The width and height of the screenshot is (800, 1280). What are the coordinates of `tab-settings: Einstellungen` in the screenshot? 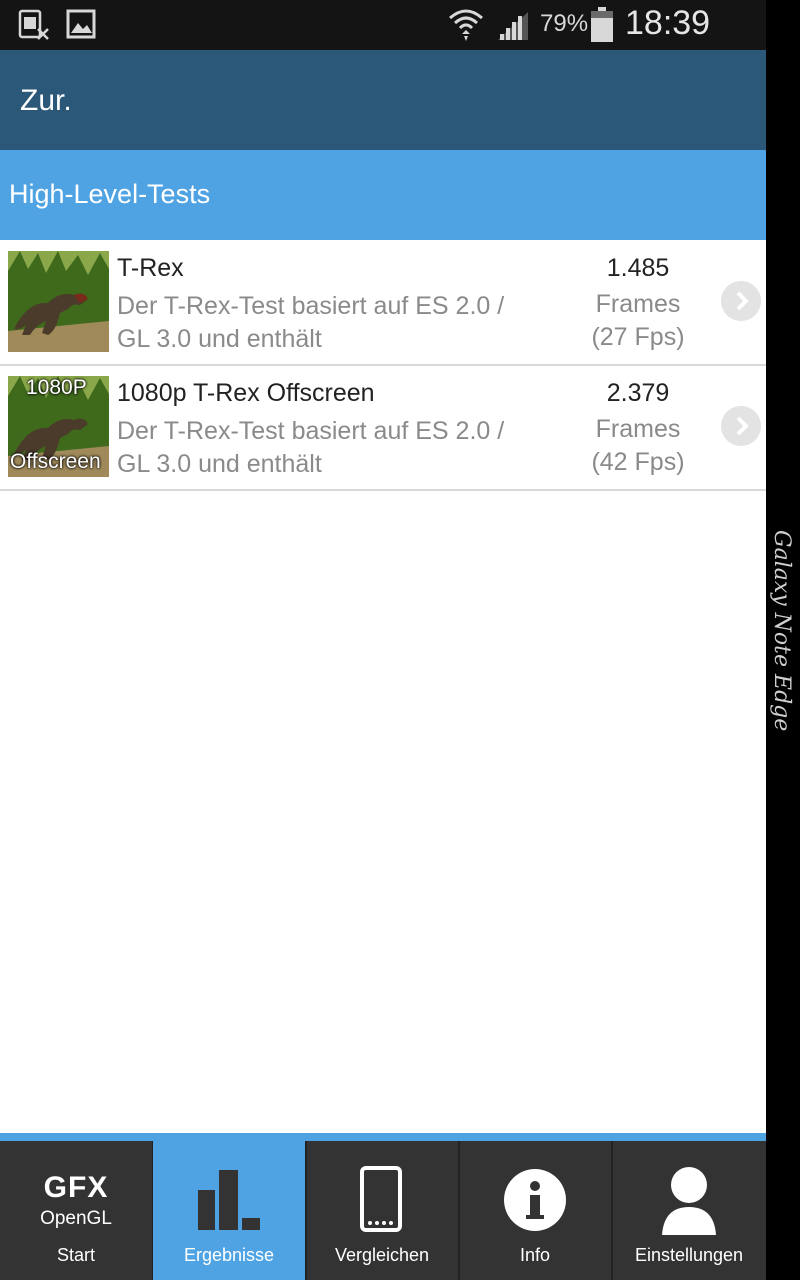 It's located at (689, 1210).